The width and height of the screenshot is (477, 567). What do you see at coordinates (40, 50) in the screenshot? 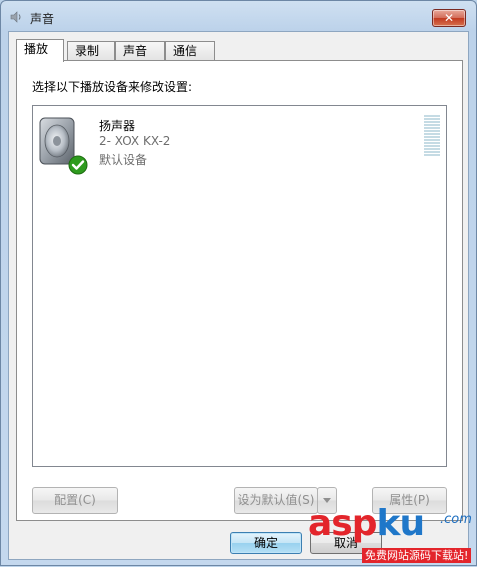
I see `tab-playback: 播放` at bounding box center [40, 50].